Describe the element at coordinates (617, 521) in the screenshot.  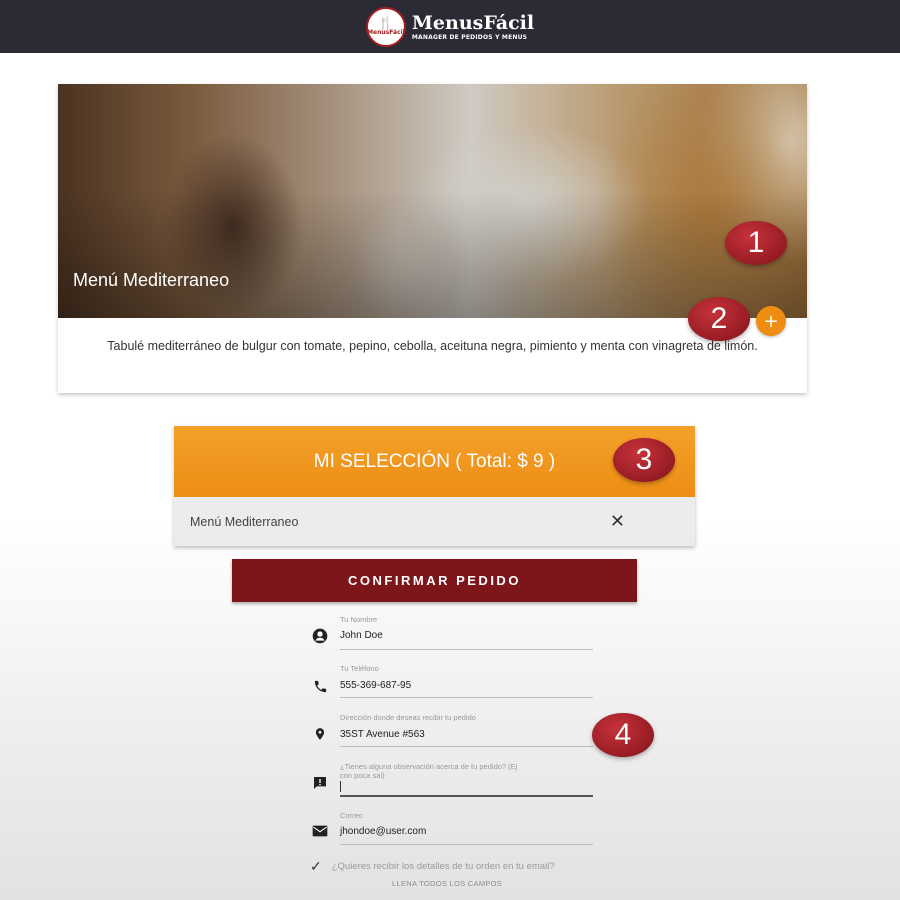
I see `close-icon: ✕` at that location.